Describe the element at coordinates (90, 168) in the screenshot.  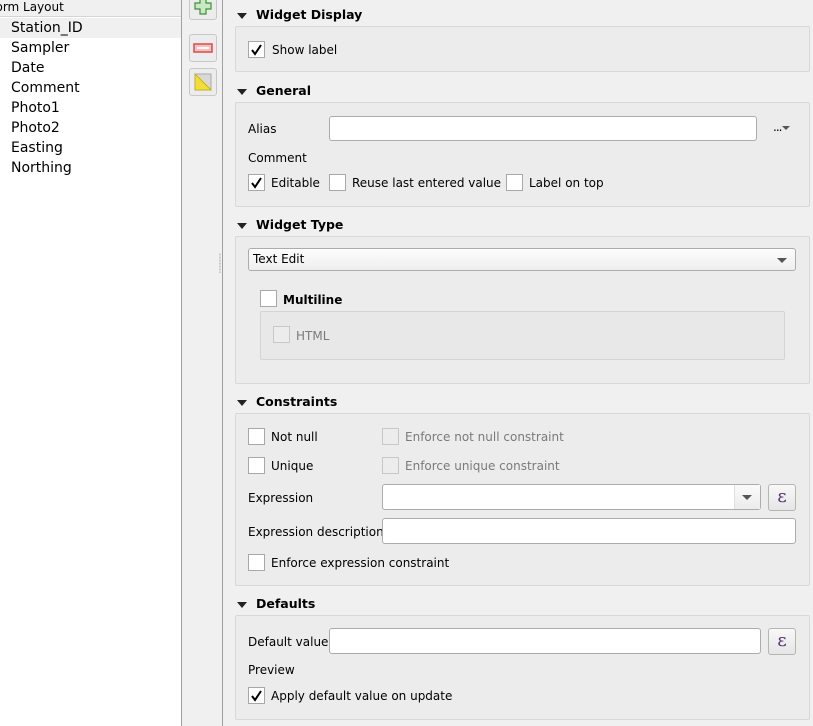
I see `field-item-northing: Northing` at that location.